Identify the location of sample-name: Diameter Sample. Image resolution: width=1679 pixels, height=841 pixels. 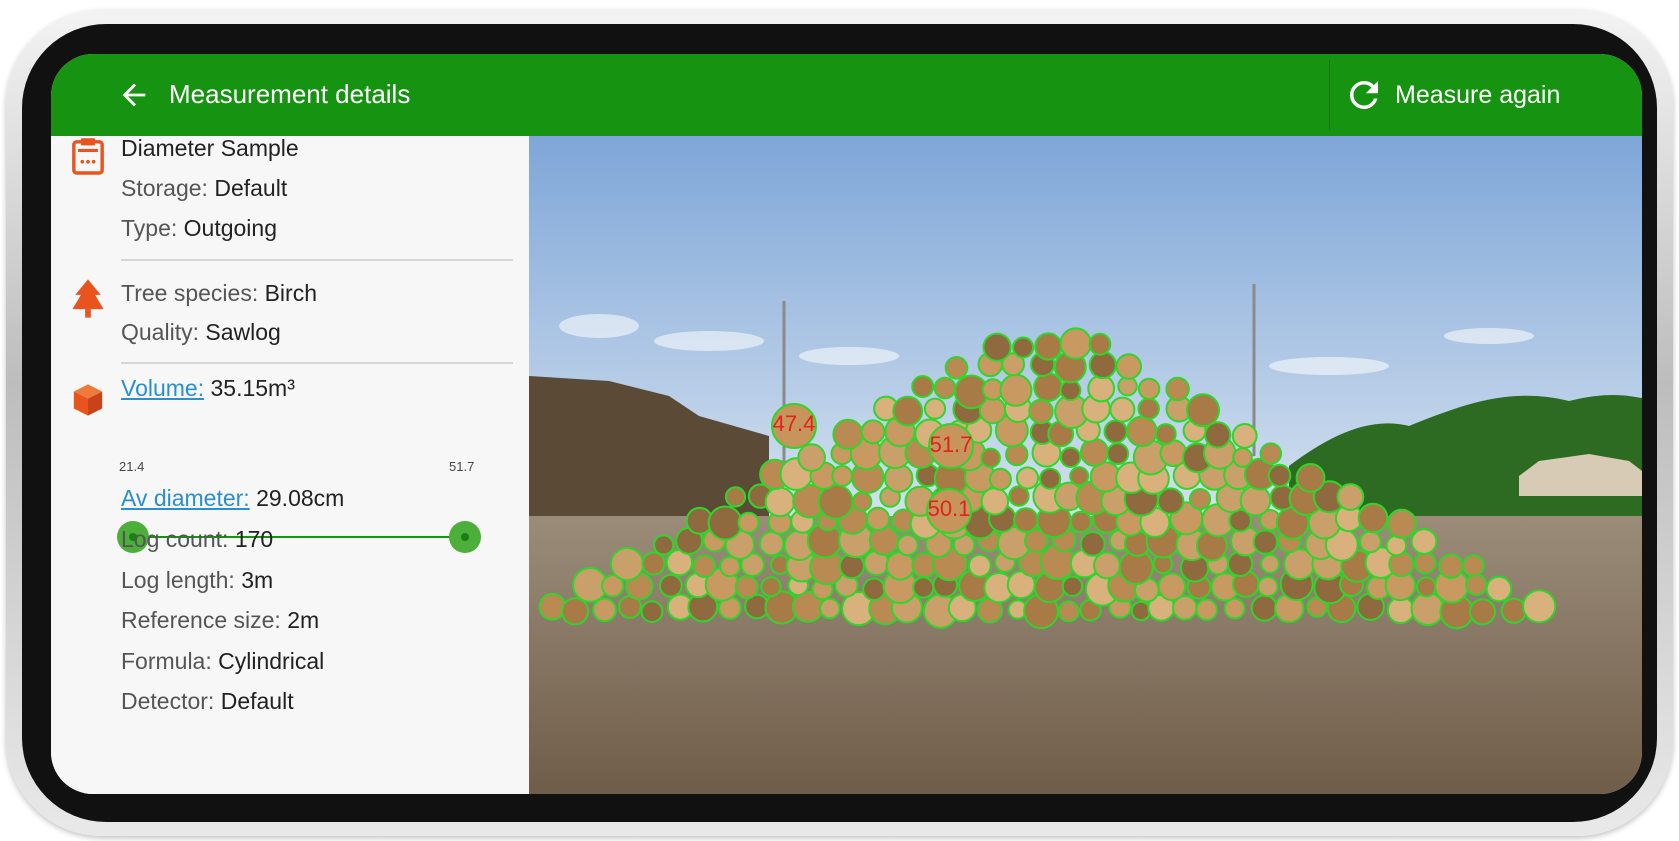
(210, 148).